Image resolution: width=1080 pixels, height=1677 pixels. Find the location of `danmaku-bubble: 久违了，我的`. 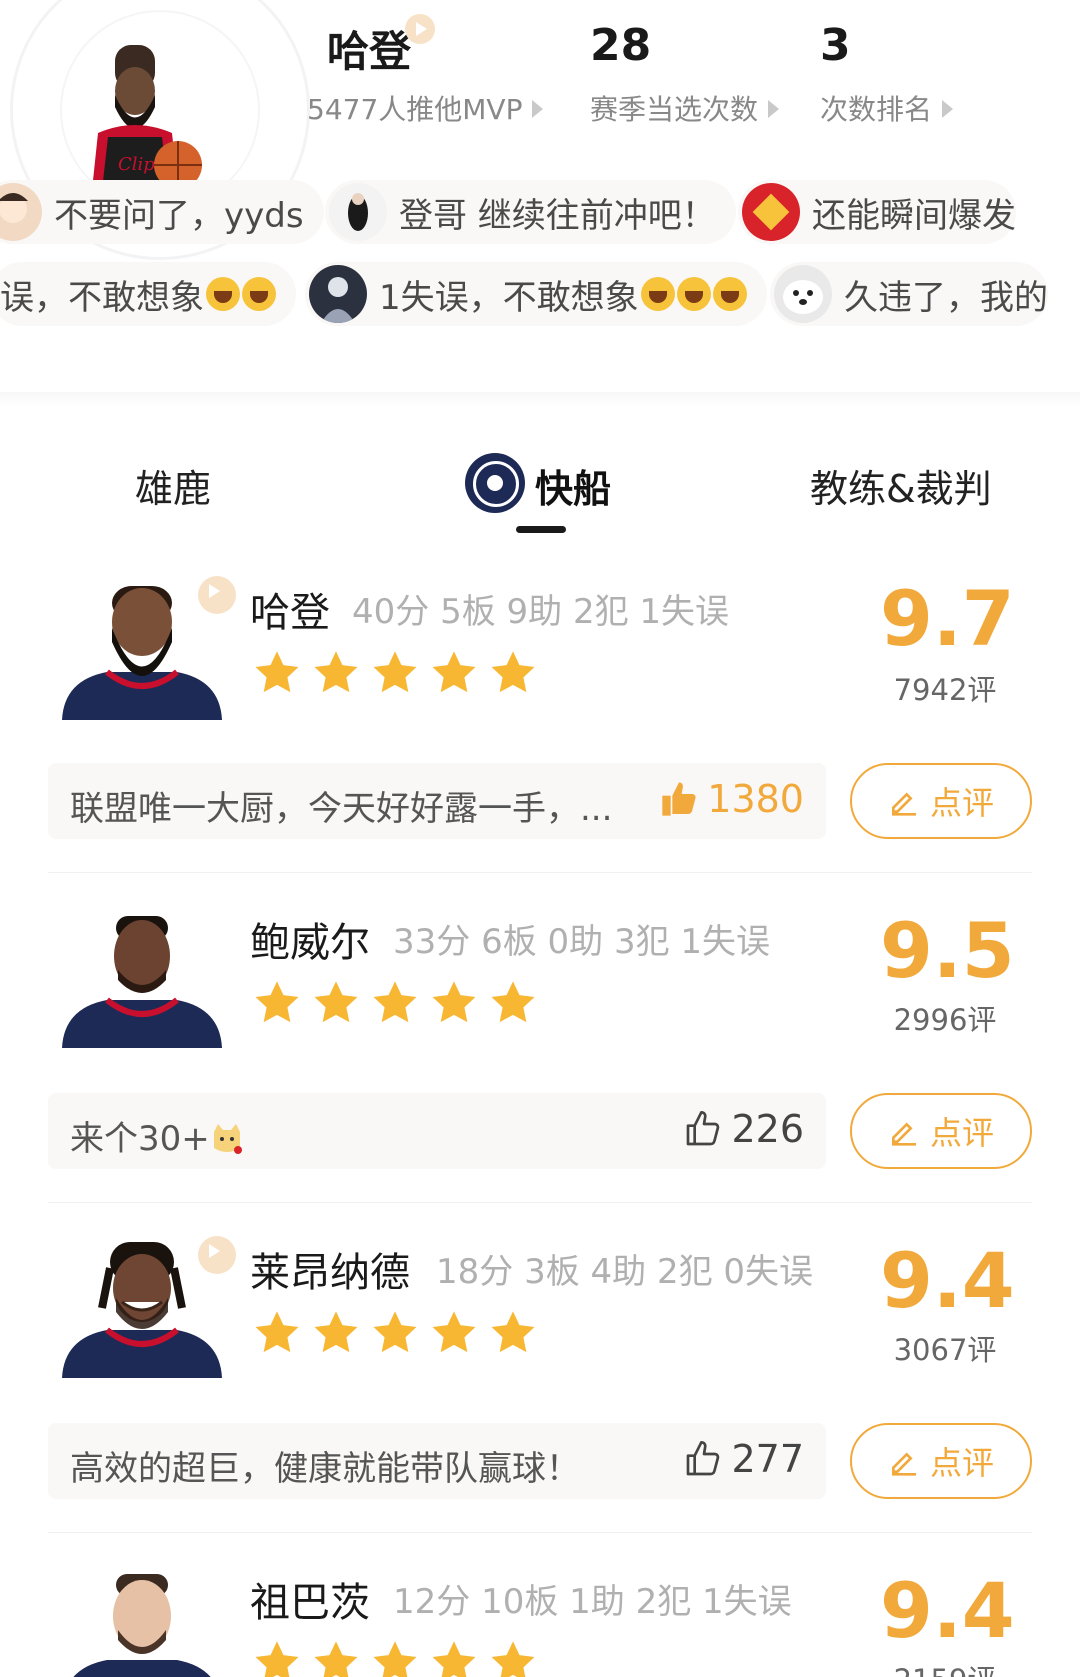

danmaku-bubble: 久违了，我的 is located at coordinates (909, 294).